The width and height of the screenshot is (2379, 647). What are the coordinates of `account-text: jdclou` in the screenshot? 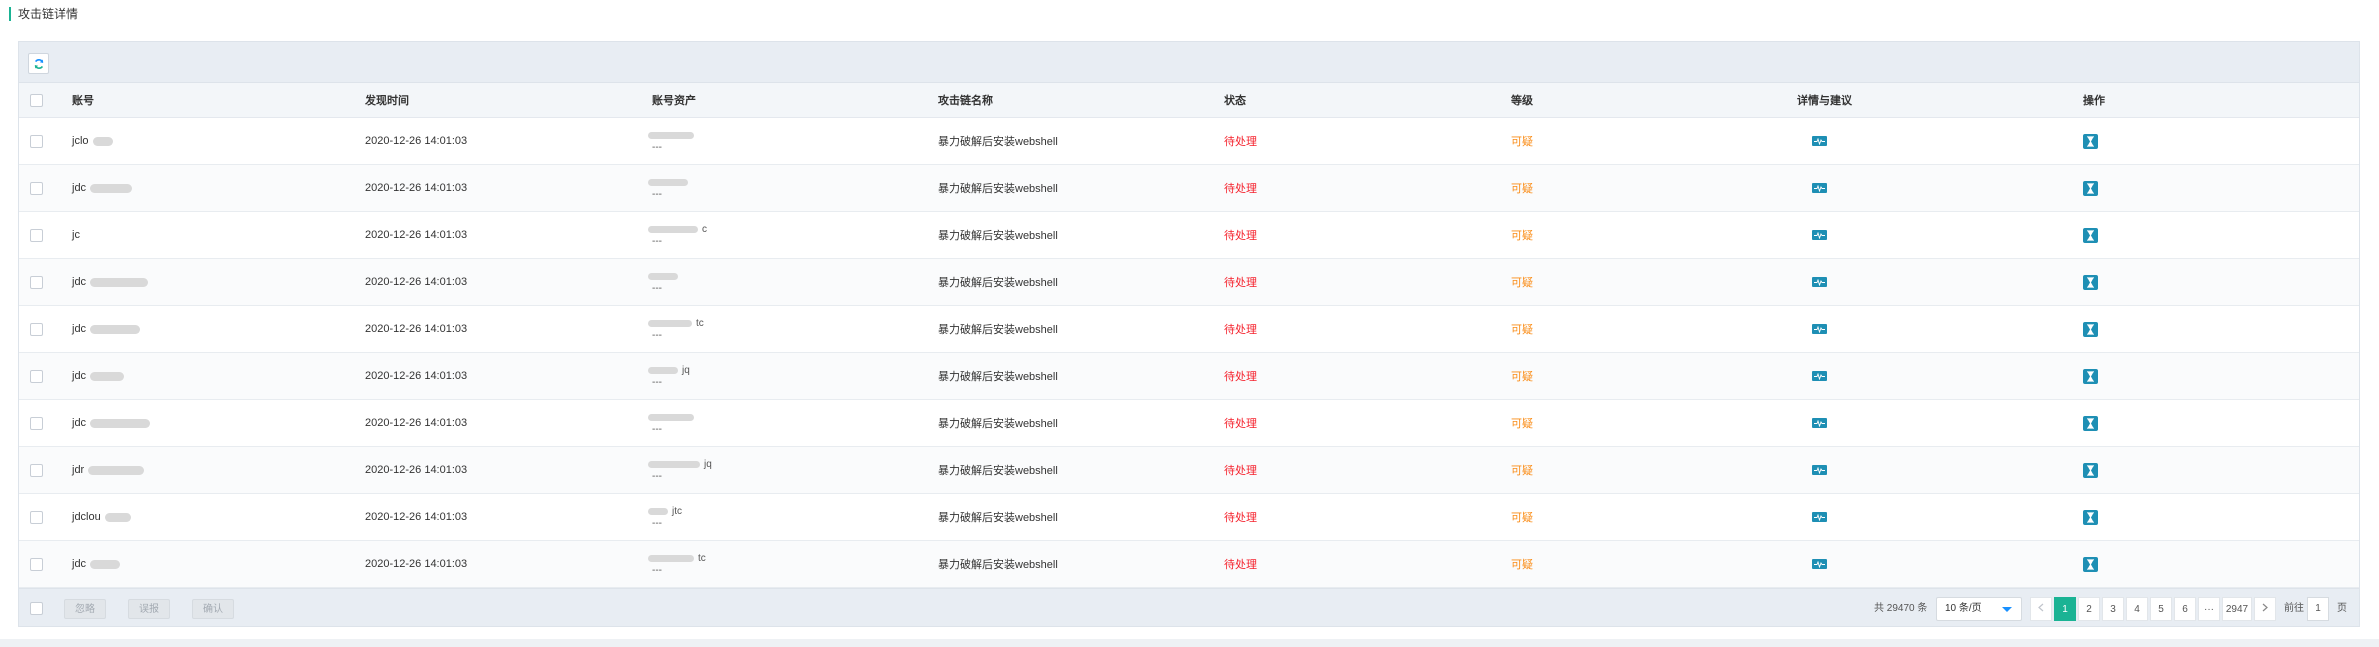 It's located at (86, 517).